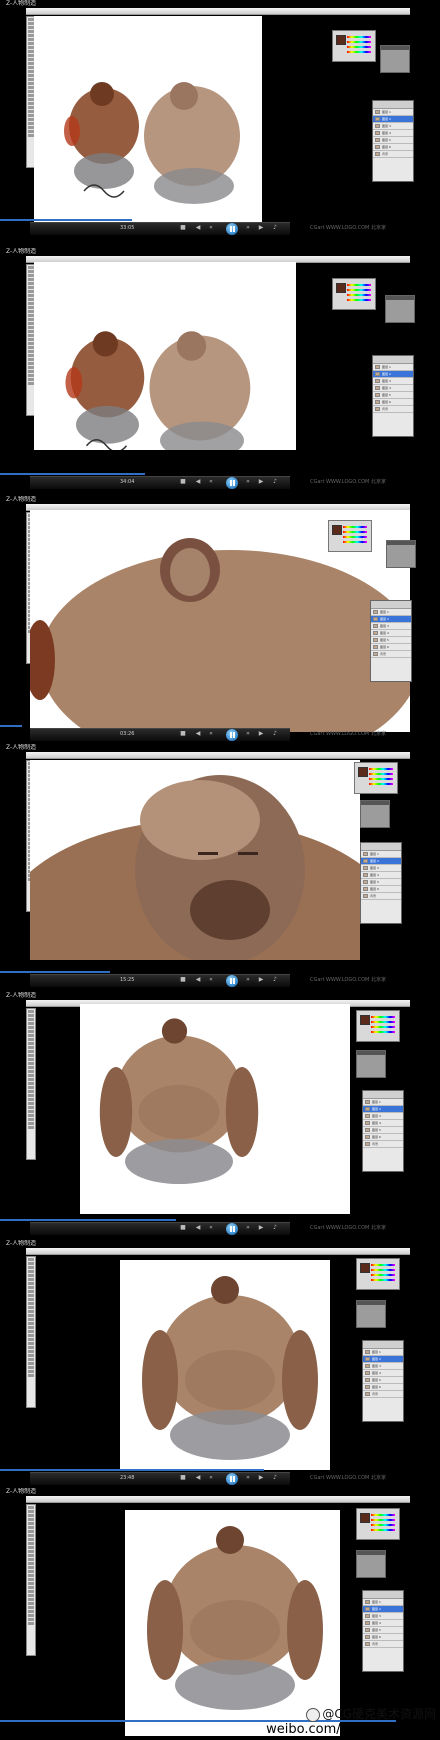 This screenshot has height=1740, width=440. I want to click on next-icon: ▶, so click(261, 734).